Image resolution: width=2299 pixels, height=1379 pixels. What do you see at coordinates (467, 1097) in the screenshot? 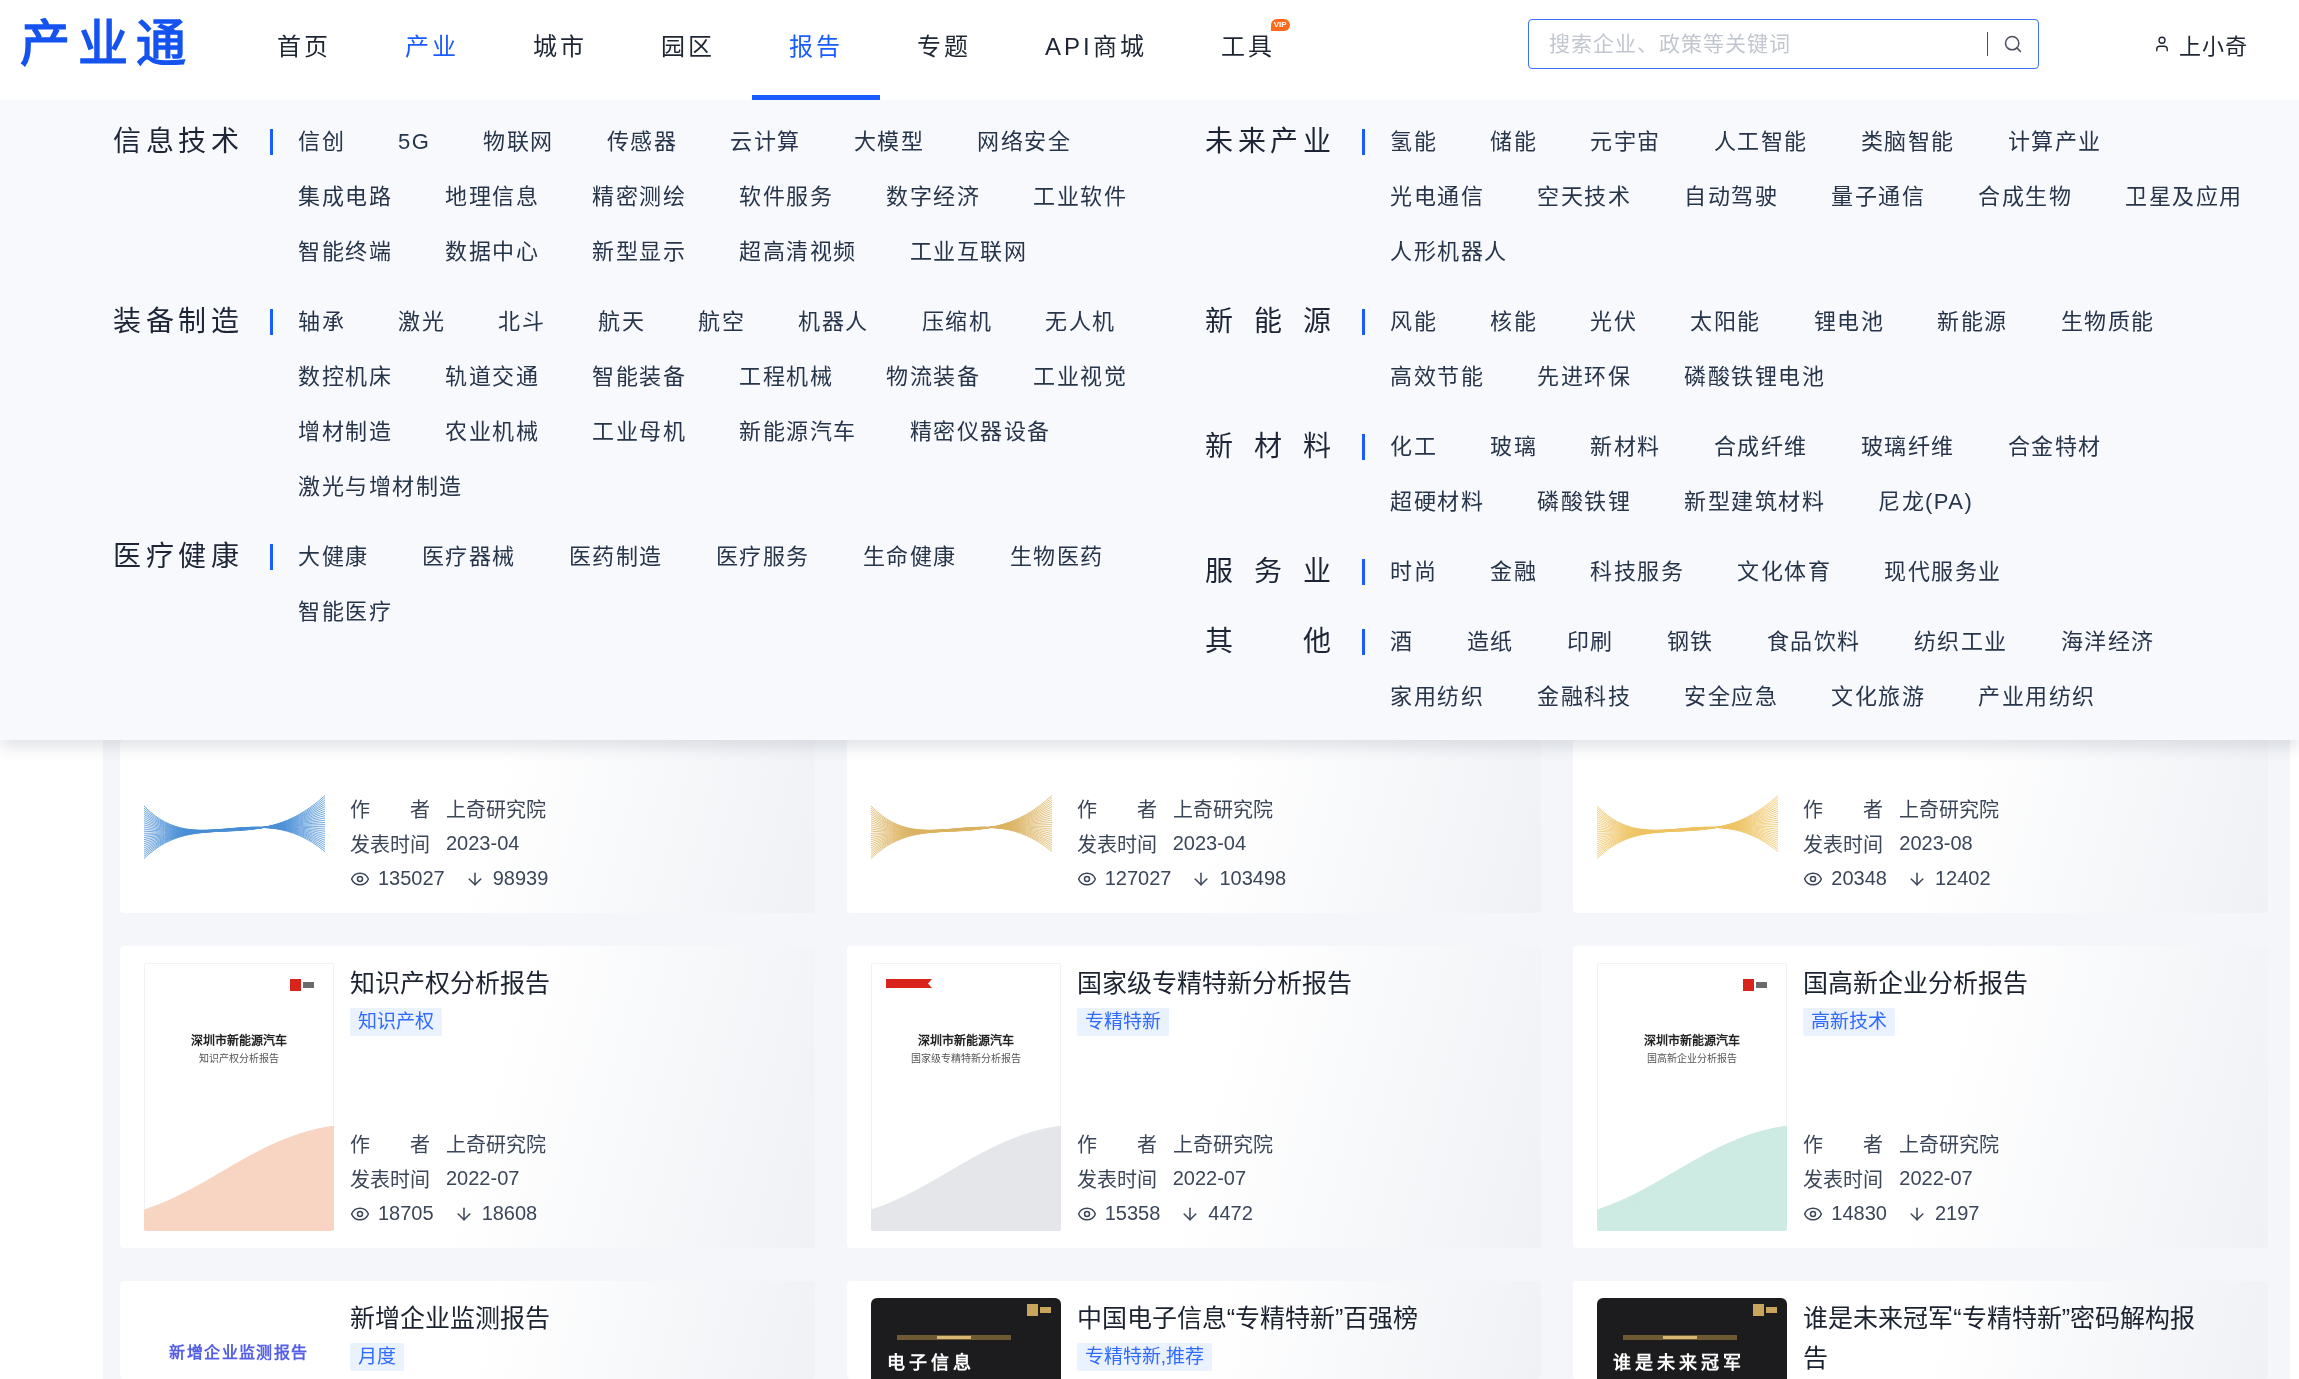
I see `report-card: 深圳市新能源汽车 知识产权分析报告 知识产权分析报告 知识产权 作者 上奇研究院 发表时间 2022-07 18705 18608` at bounding box center [467, 1097].